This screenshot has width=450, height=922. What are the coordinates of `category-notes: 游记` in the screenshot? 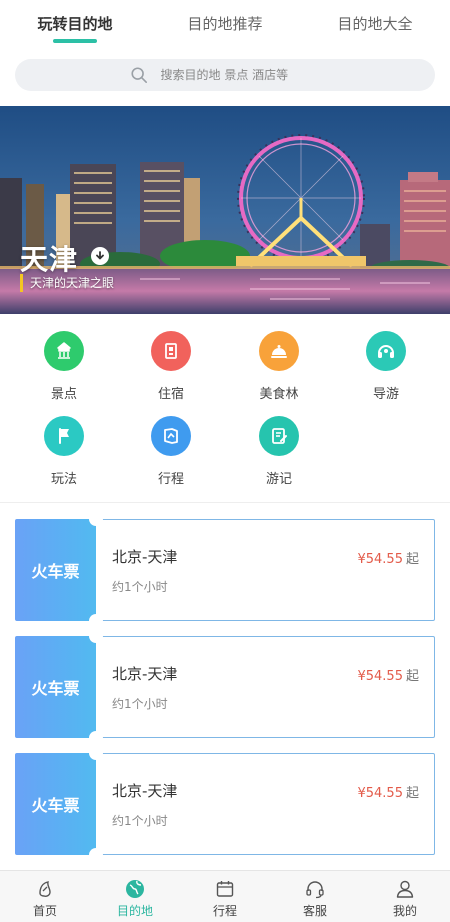 It's located at (279, 451).